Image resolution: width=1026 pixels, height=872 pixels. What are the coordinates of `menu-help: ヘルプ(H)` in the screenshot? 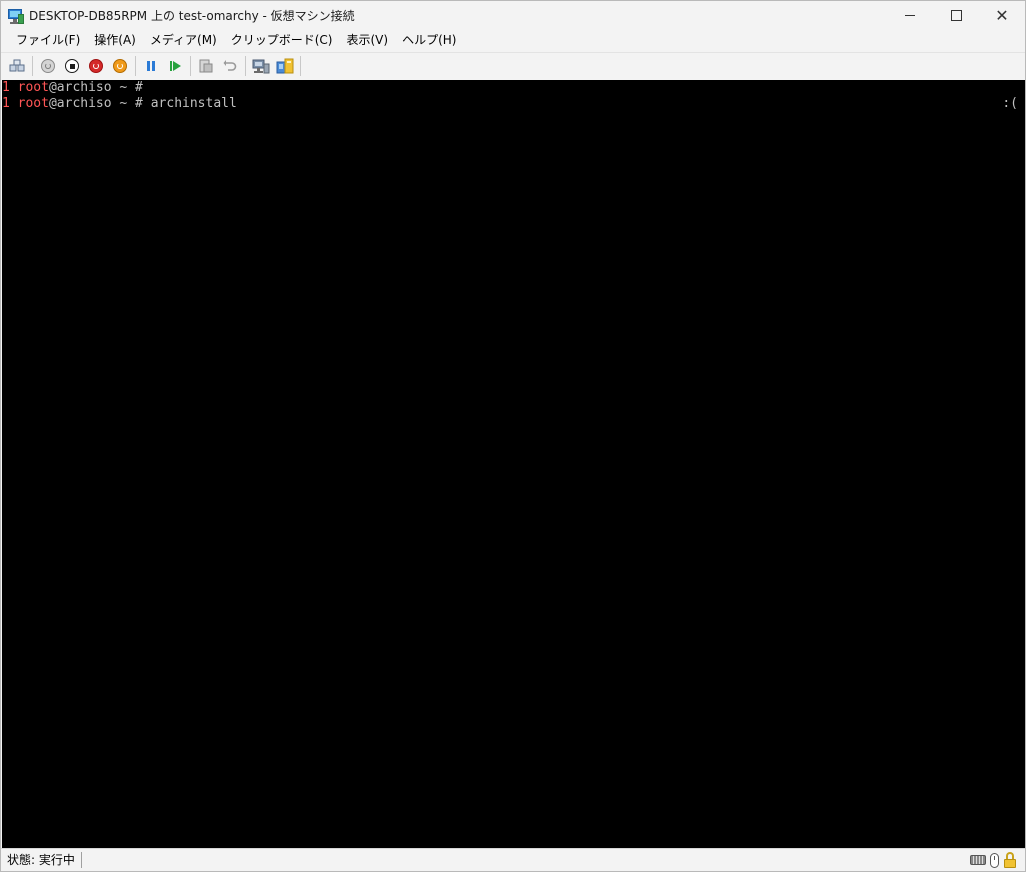 It's located at (429, 40).